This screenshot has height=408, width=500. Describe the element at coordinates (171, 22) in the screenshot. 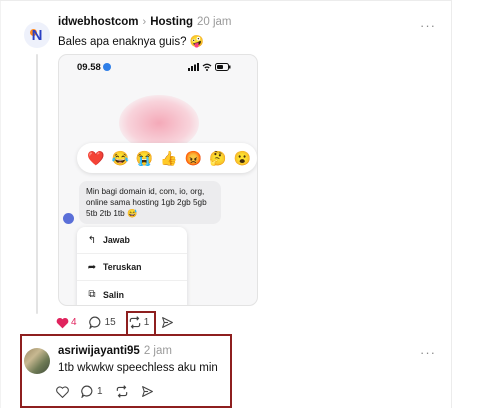

I see `community-link: Hosting` at that location.